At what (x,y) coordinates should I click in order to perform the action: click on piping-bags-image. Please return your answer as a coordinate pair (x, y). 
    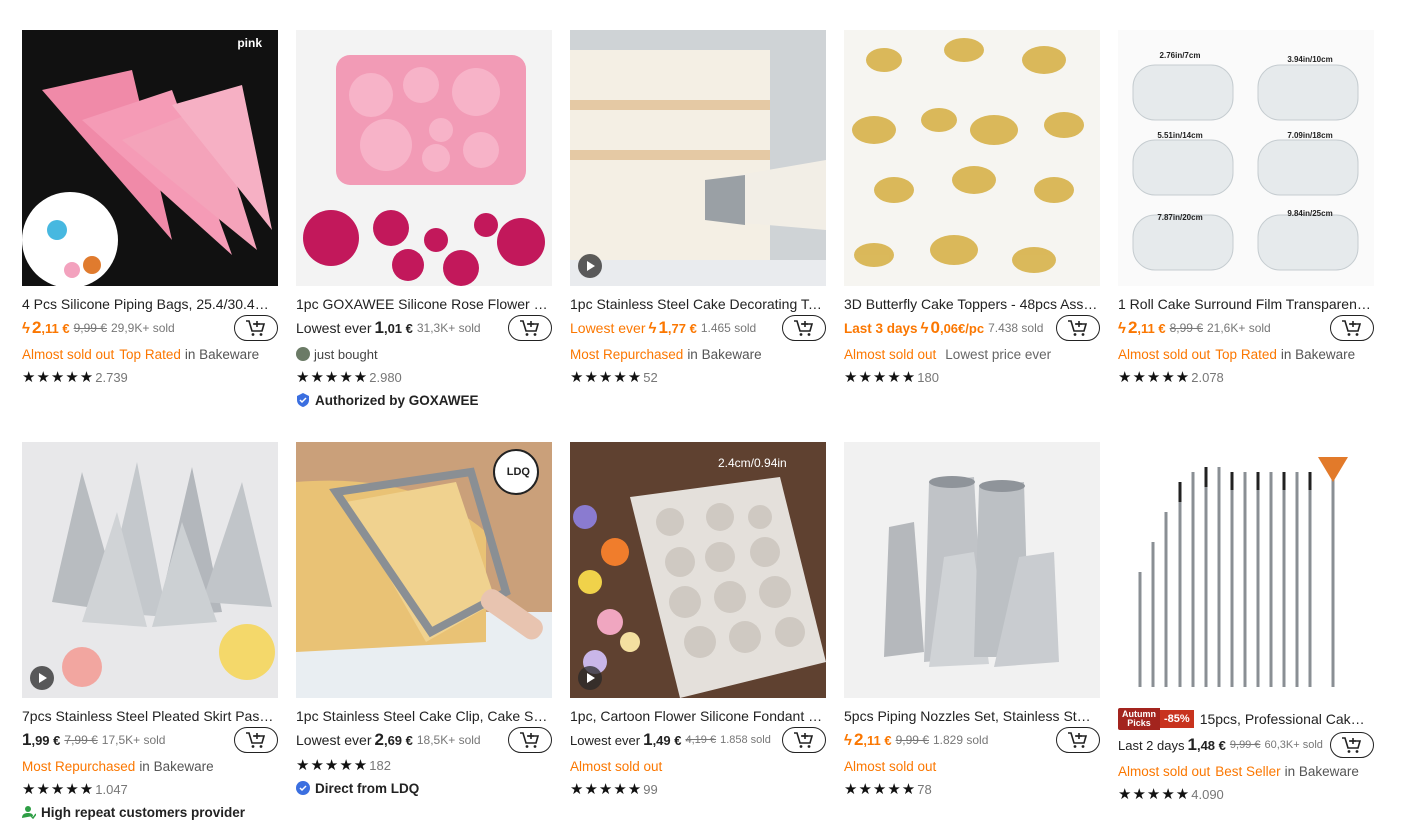
    Looking at the image, I should click on (147, 178).